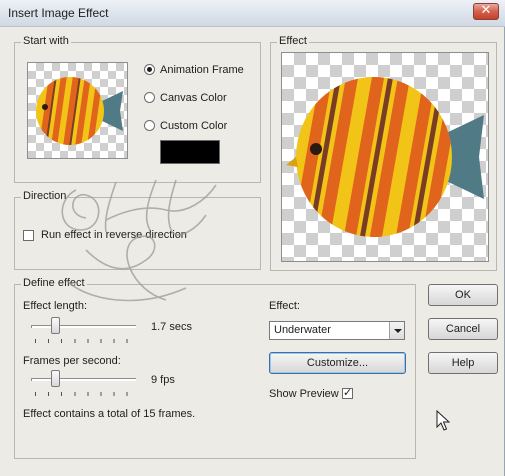 Image resolution: width=505 pixels, height=476 pixels. I want to click on show-preview-label: Show Preview, so click(304, 394).